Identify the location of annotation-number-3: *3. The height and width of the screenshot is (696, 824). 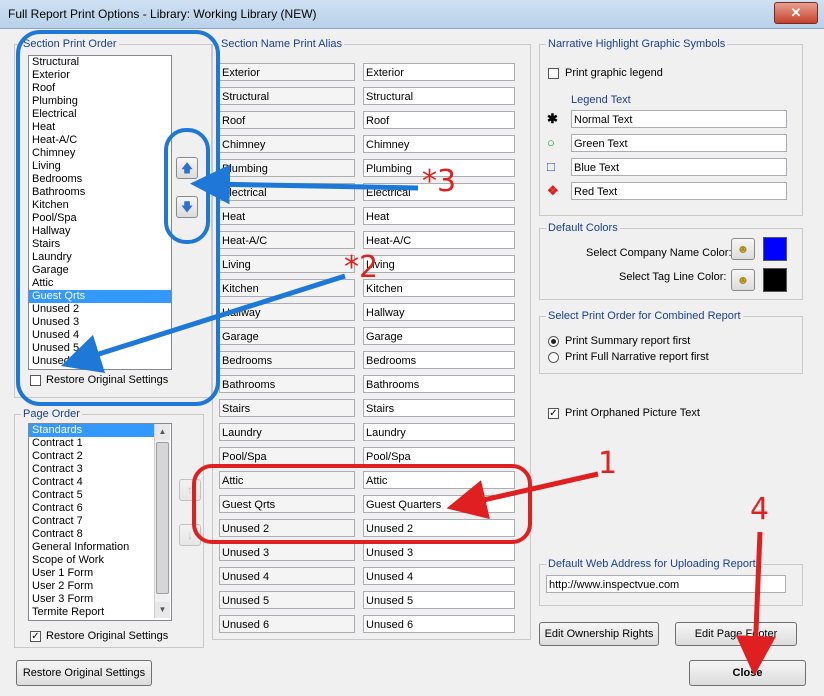
(439, 181).